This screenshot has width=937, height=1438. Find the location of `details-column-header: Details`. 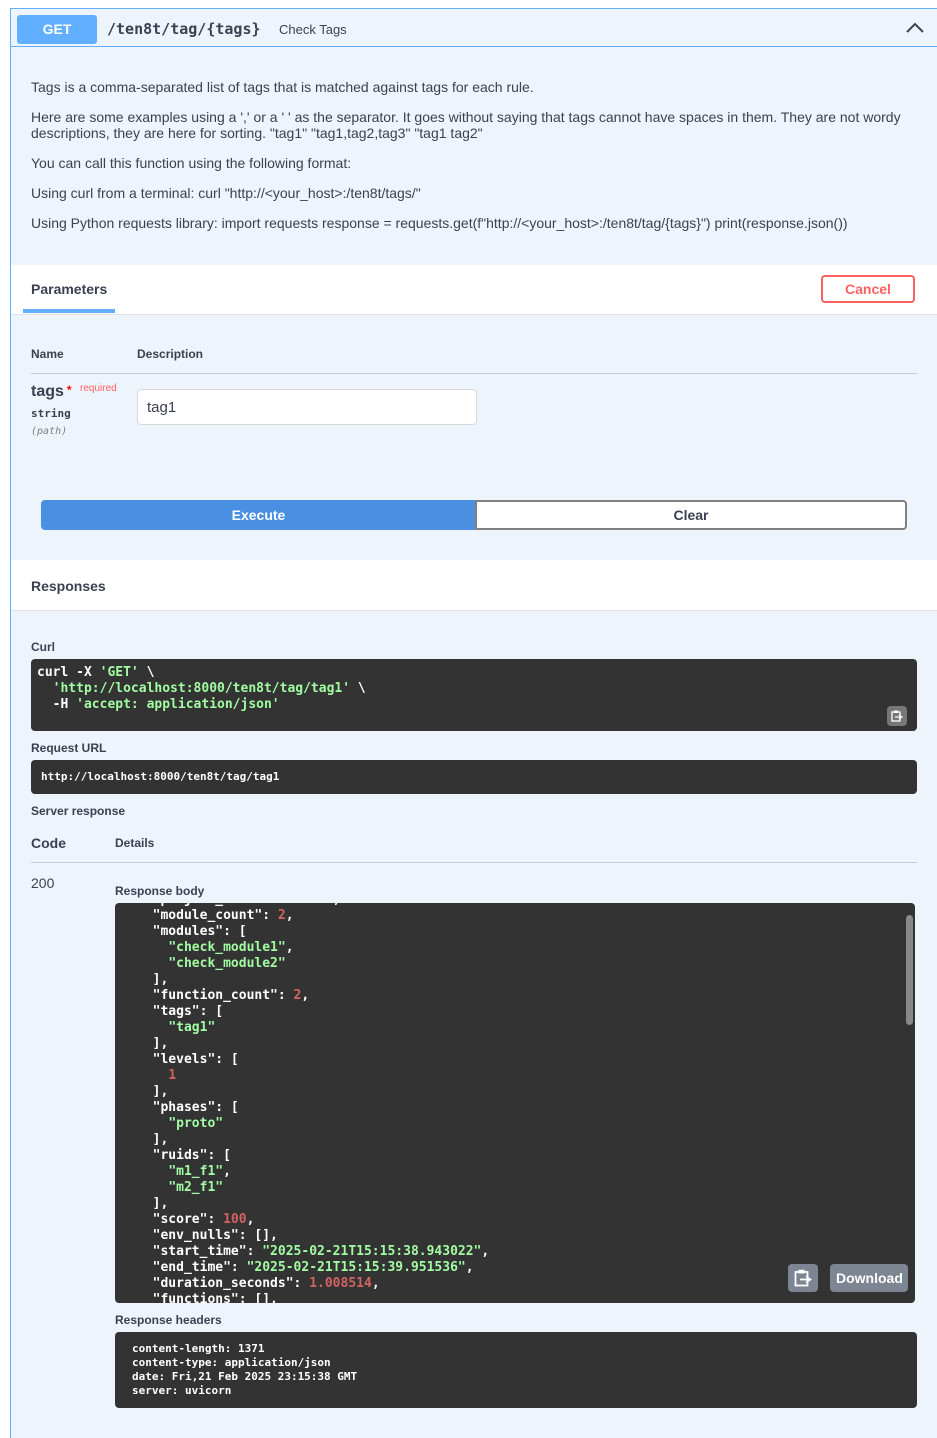

details-column-header: Details is located at coordinates (135, 843).